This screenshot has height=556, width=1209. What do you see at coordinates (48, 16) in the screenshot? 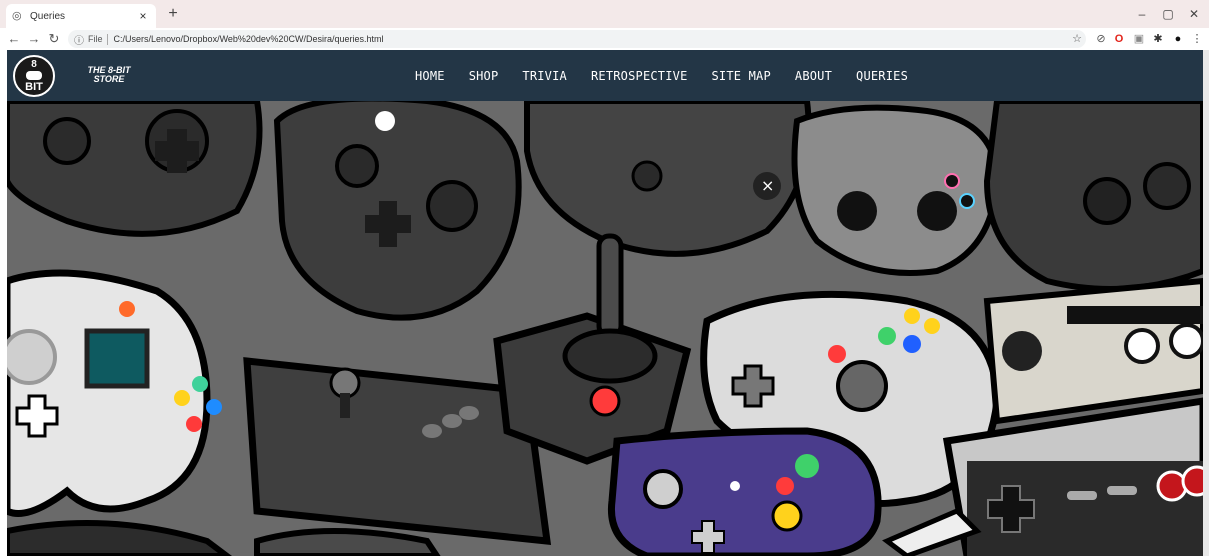
I see `tab-title: Queries` at bounding box center [48, 16].